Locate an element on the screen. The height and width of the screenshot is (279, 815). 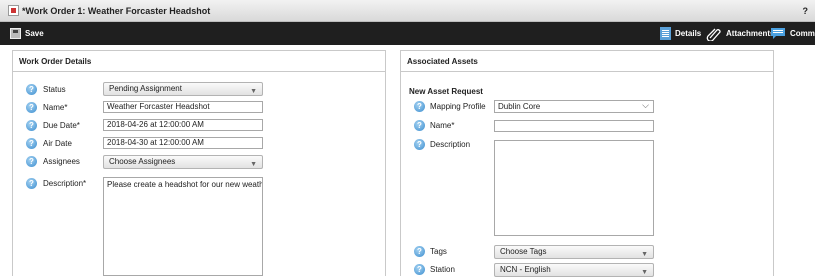
save-button: Save is located at coordinates (27, 33).